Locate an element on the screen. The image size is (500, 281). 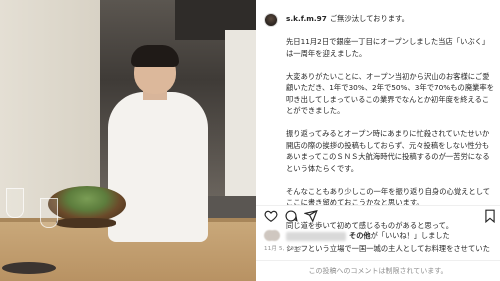
comments-disabled-notice: この投稿へのコメントは制限されています。 is located at coordinates (378, 270).